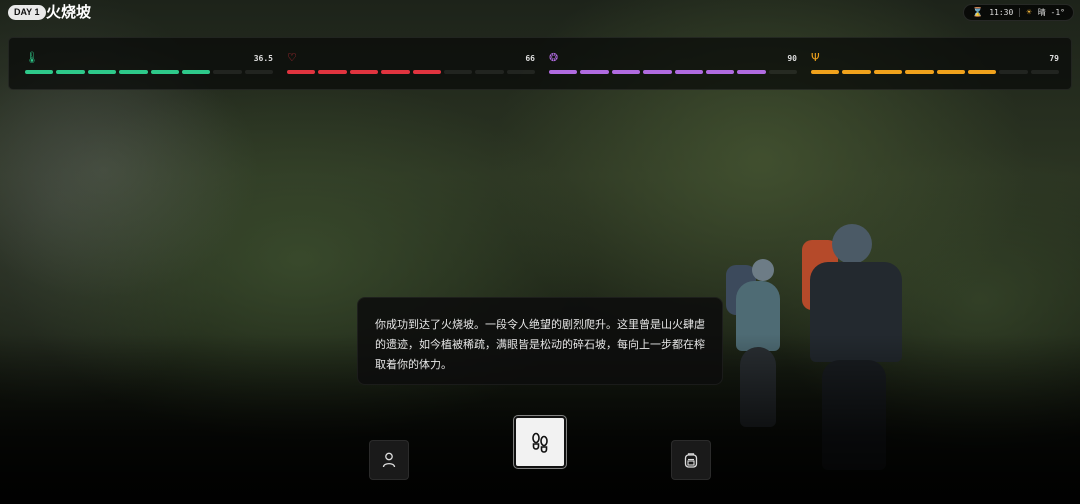  I want to click on stat-value: 66, so click(530, 58).